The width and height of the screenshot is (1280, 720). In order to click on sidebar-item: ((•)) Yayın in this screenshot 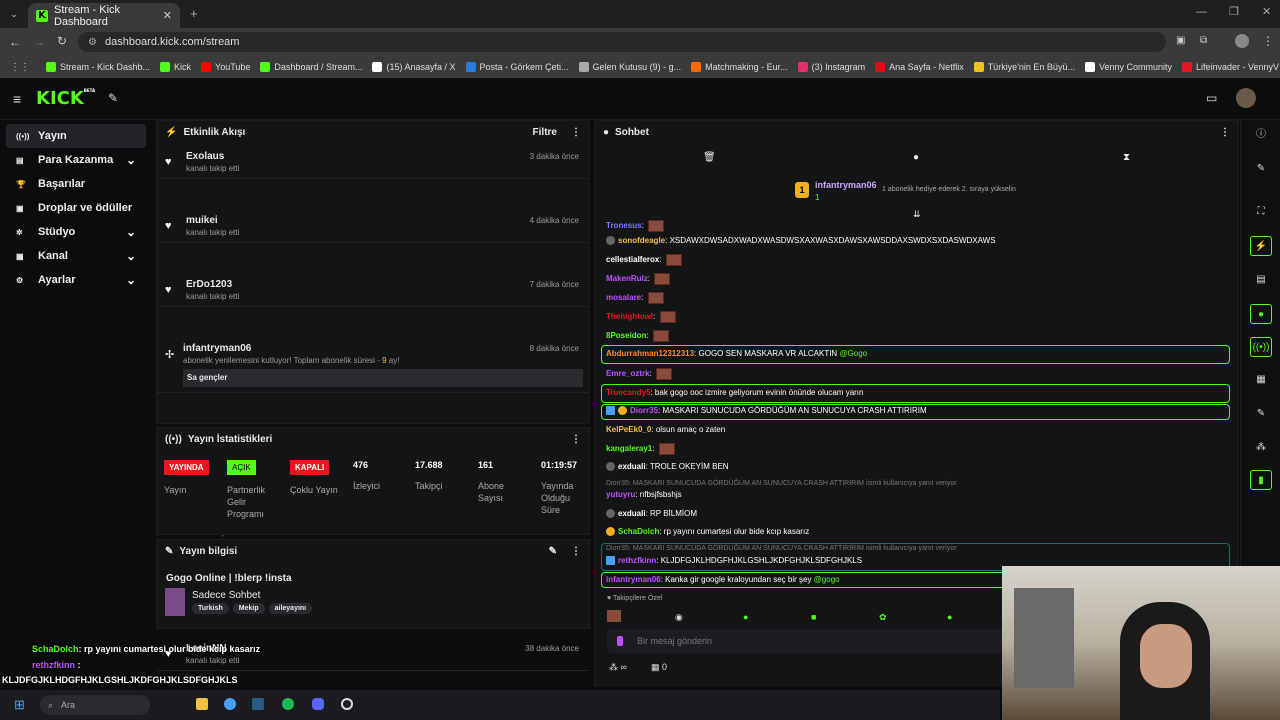, I will do `click(76, 136)`.